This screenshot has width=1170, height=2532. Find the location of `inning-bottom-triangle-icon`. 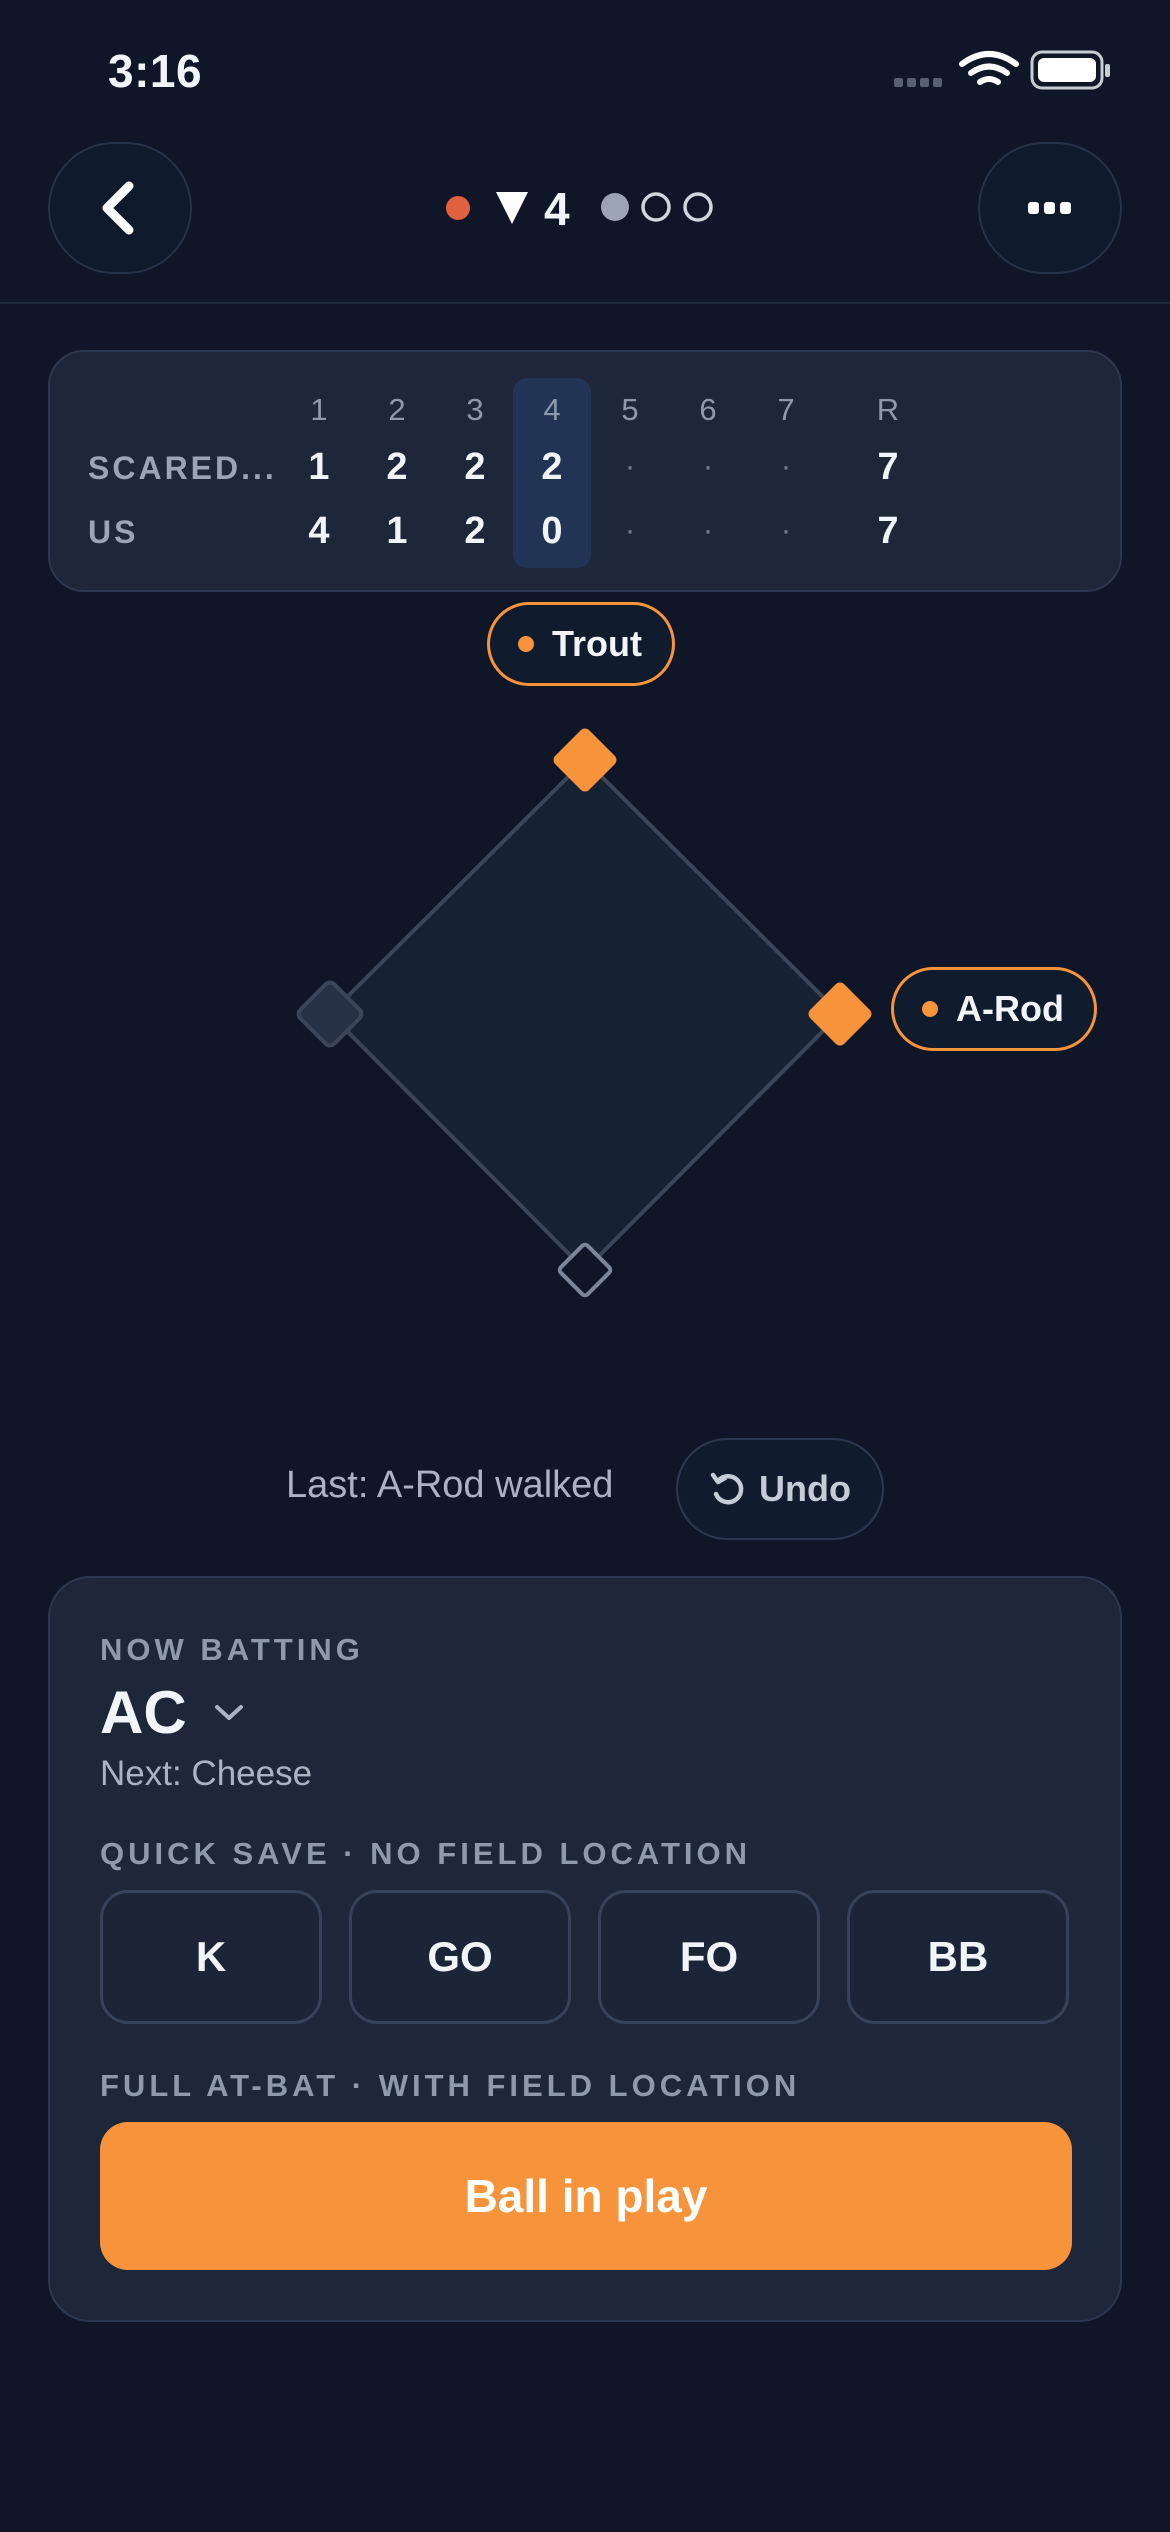

inning-bottom-triangle-icon is located at coordinates (512, 208).